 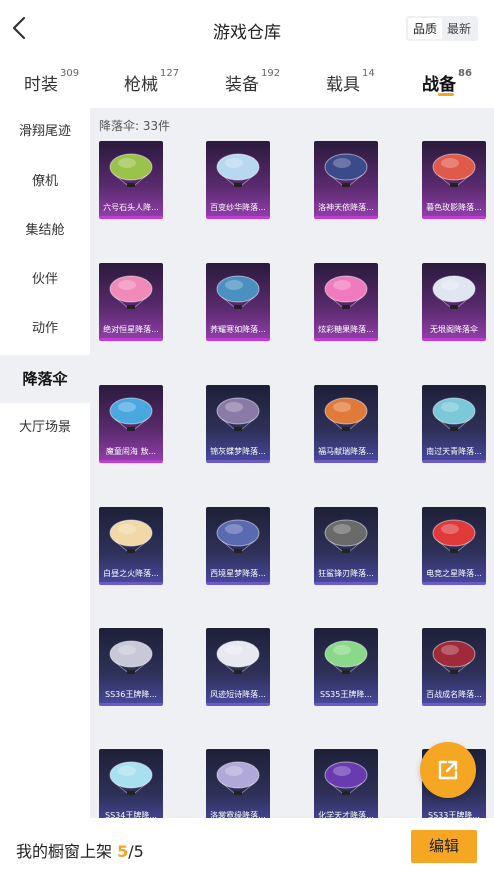 What do you see at coordinates (368, 73) in the screenshot?
I see `tab-count: 14` at bounding box center [368, 73].